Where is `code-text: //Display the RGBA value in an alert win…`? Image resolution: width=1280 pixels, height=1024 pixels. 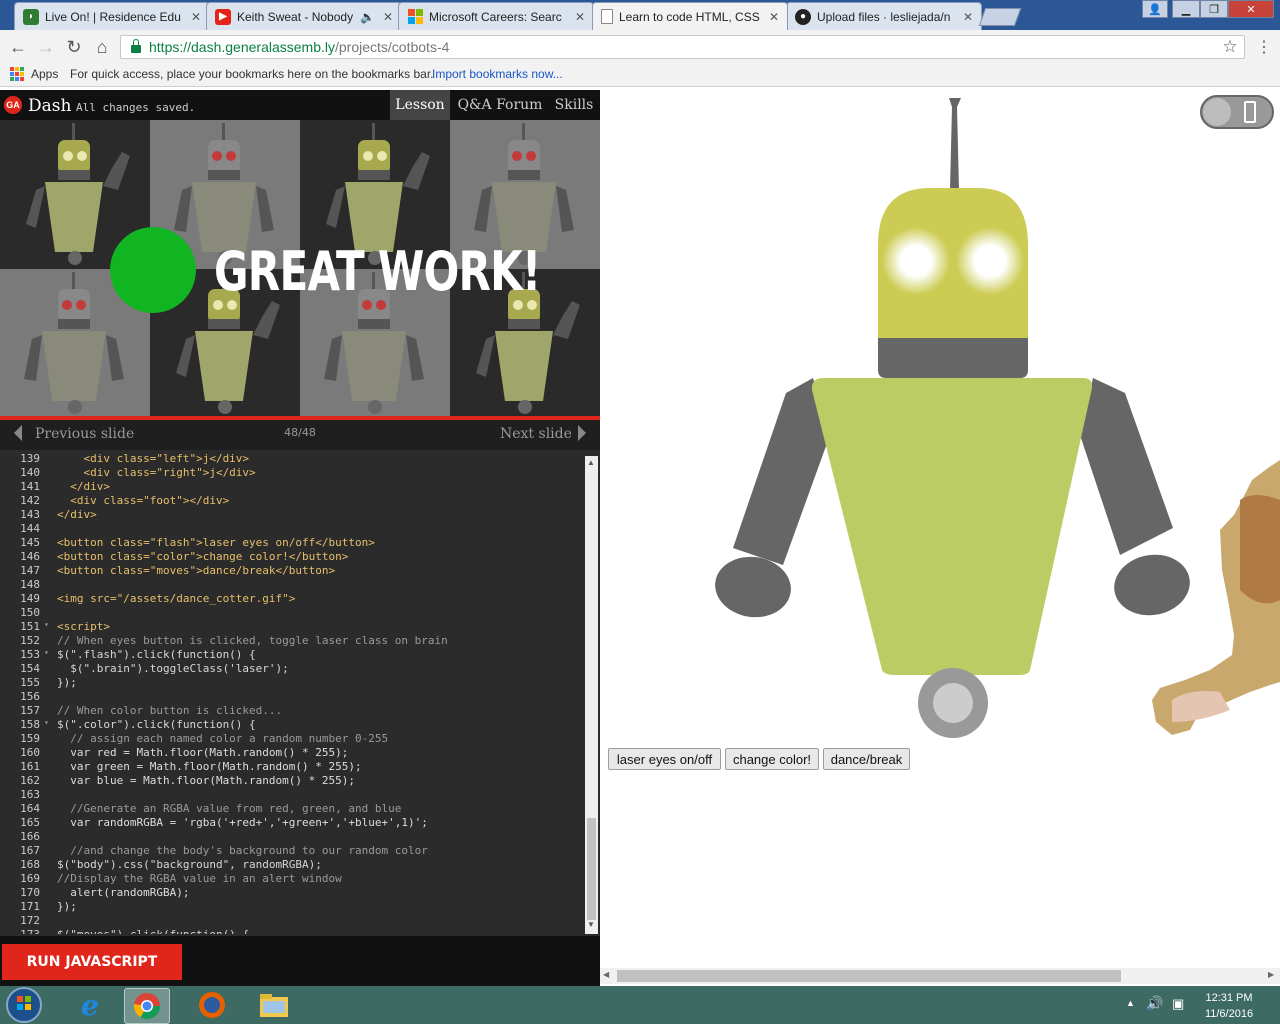 code-text: //Display the RGBA value in an alert win… is located at coordinates (199, 878).